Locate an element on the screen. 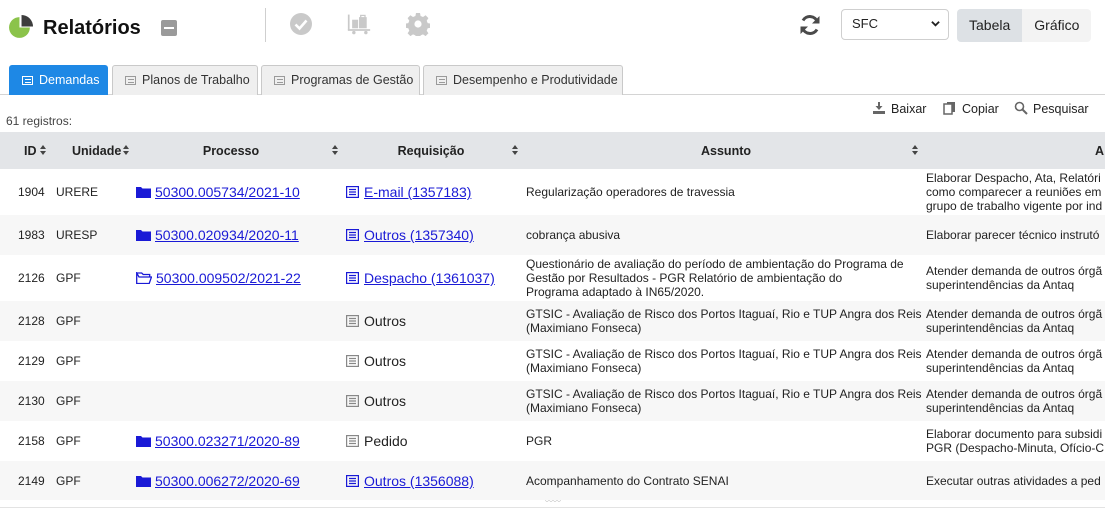 The height and width of the screenshot is (515, 1105). activity-line: Elaborar parecer técnico instrutó is located at coordinates (1013, 235).